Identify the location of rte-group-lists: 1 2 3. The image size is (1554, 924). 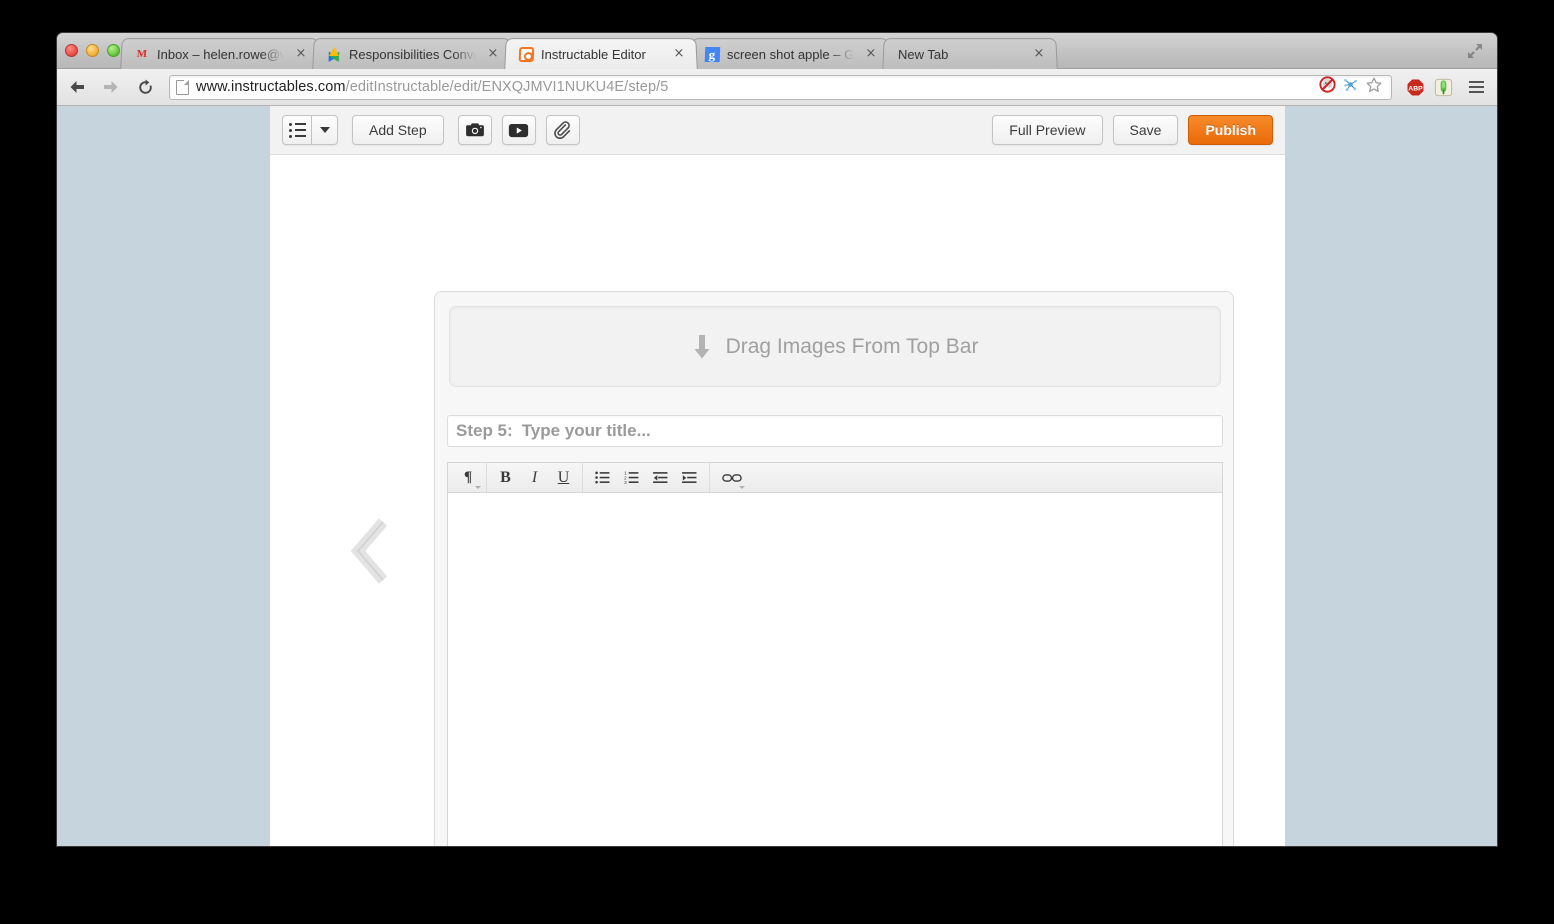
(646, 477).